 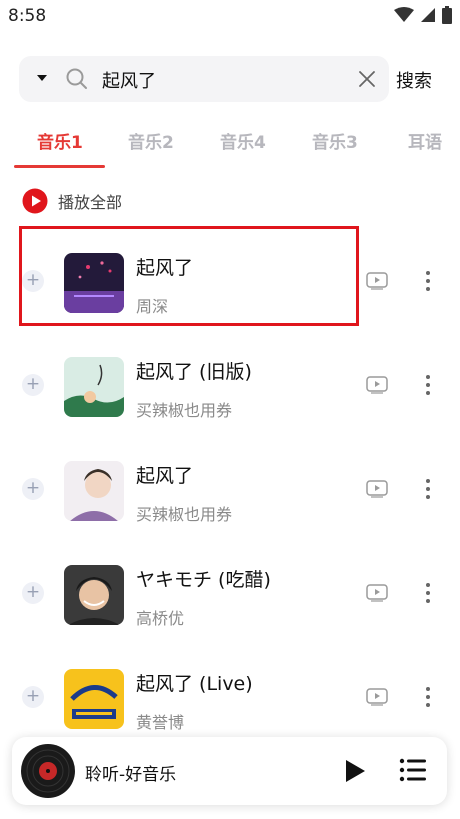 I want to click on play-icon, so click(x=355, y=771).